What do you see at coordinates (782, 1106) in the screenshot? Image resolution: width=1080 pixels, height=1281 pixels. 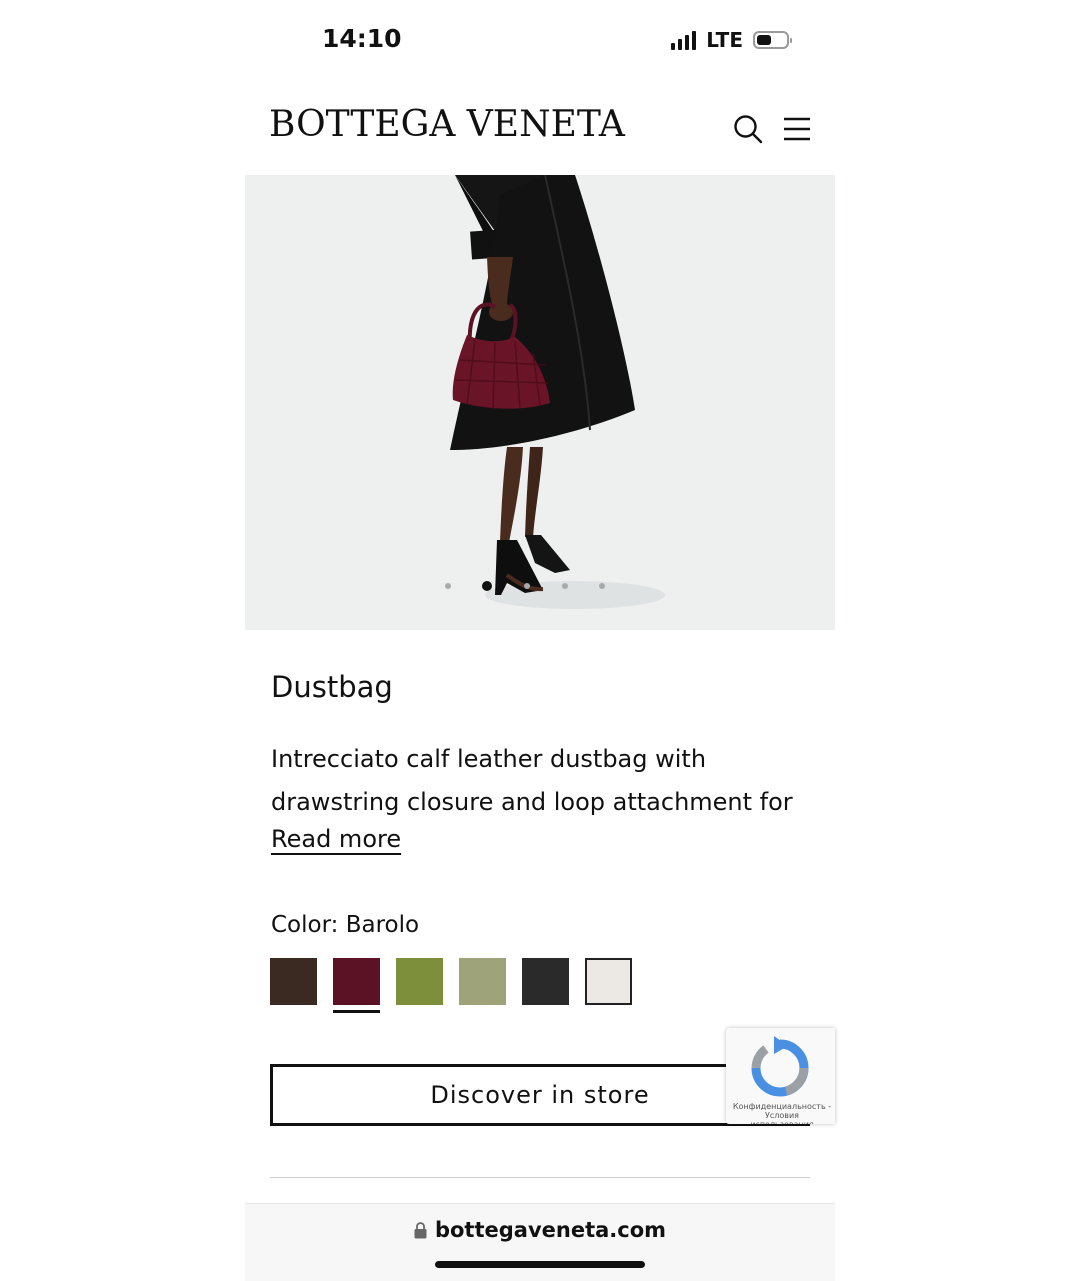 I see `recaptcha-privacy: Конфиденциальность -` at bounding box center [782, 1106].